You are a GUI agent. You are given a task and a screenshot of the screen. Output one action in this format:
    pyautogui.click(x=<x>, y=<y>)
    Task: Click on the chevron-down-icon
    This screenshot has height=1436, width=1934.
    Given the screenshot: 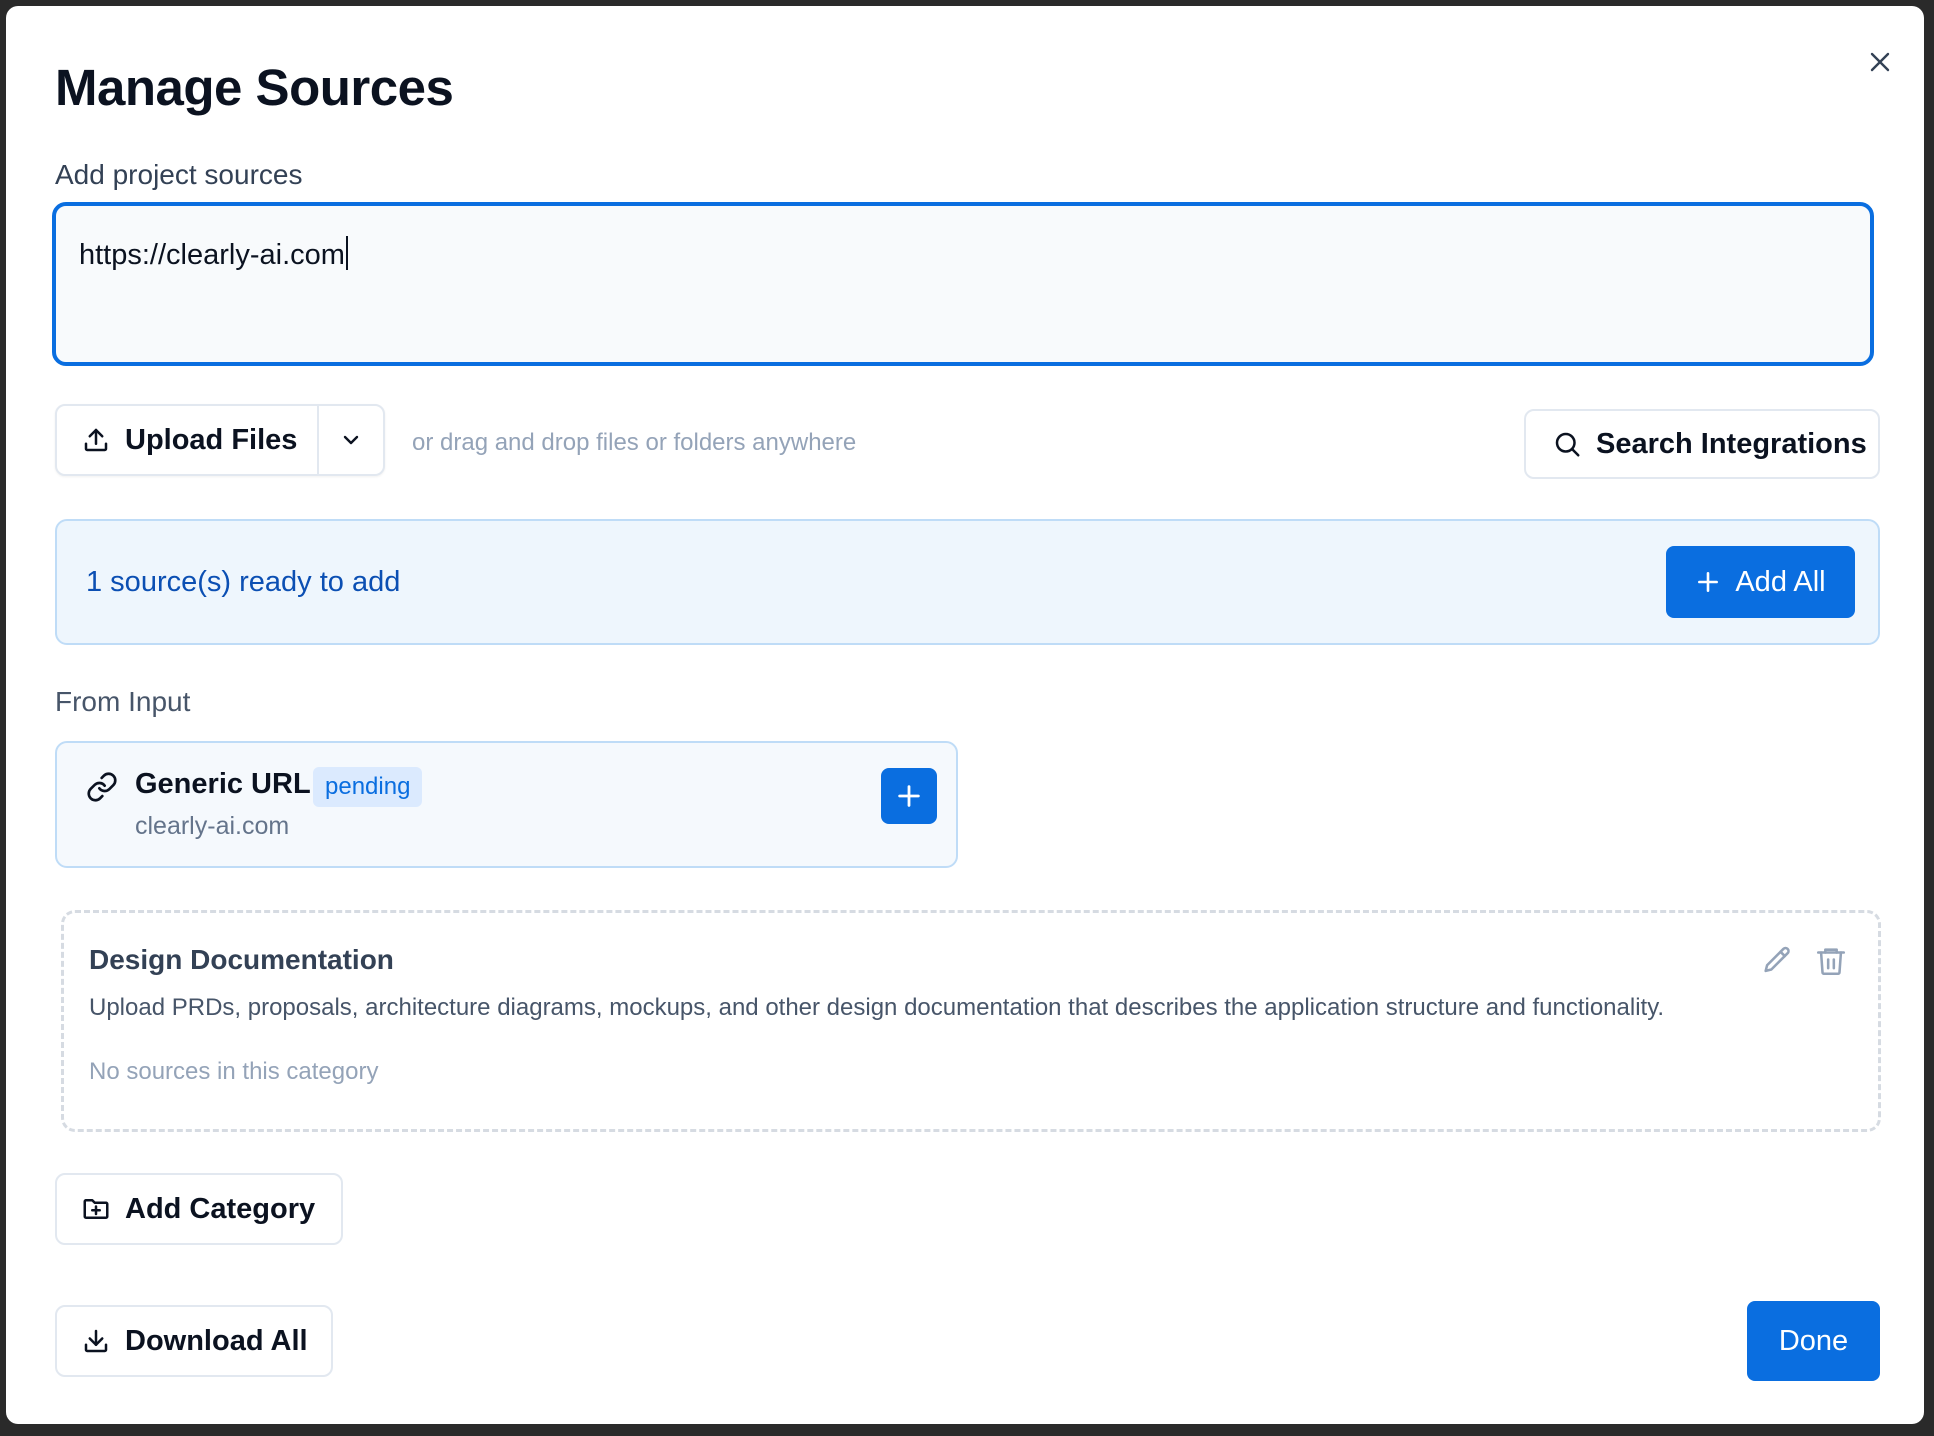 What is the action you would take?
    pyautogui.click(x=351, y=440)
    